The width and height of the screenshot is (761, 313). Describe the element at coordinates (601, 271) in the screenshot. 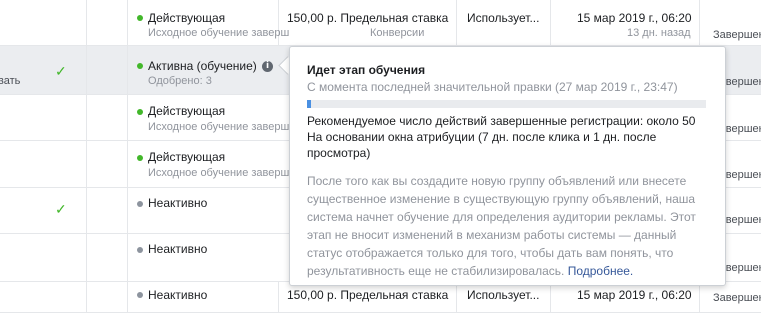

I see `learn-more-link: Подробнее.` at that location.